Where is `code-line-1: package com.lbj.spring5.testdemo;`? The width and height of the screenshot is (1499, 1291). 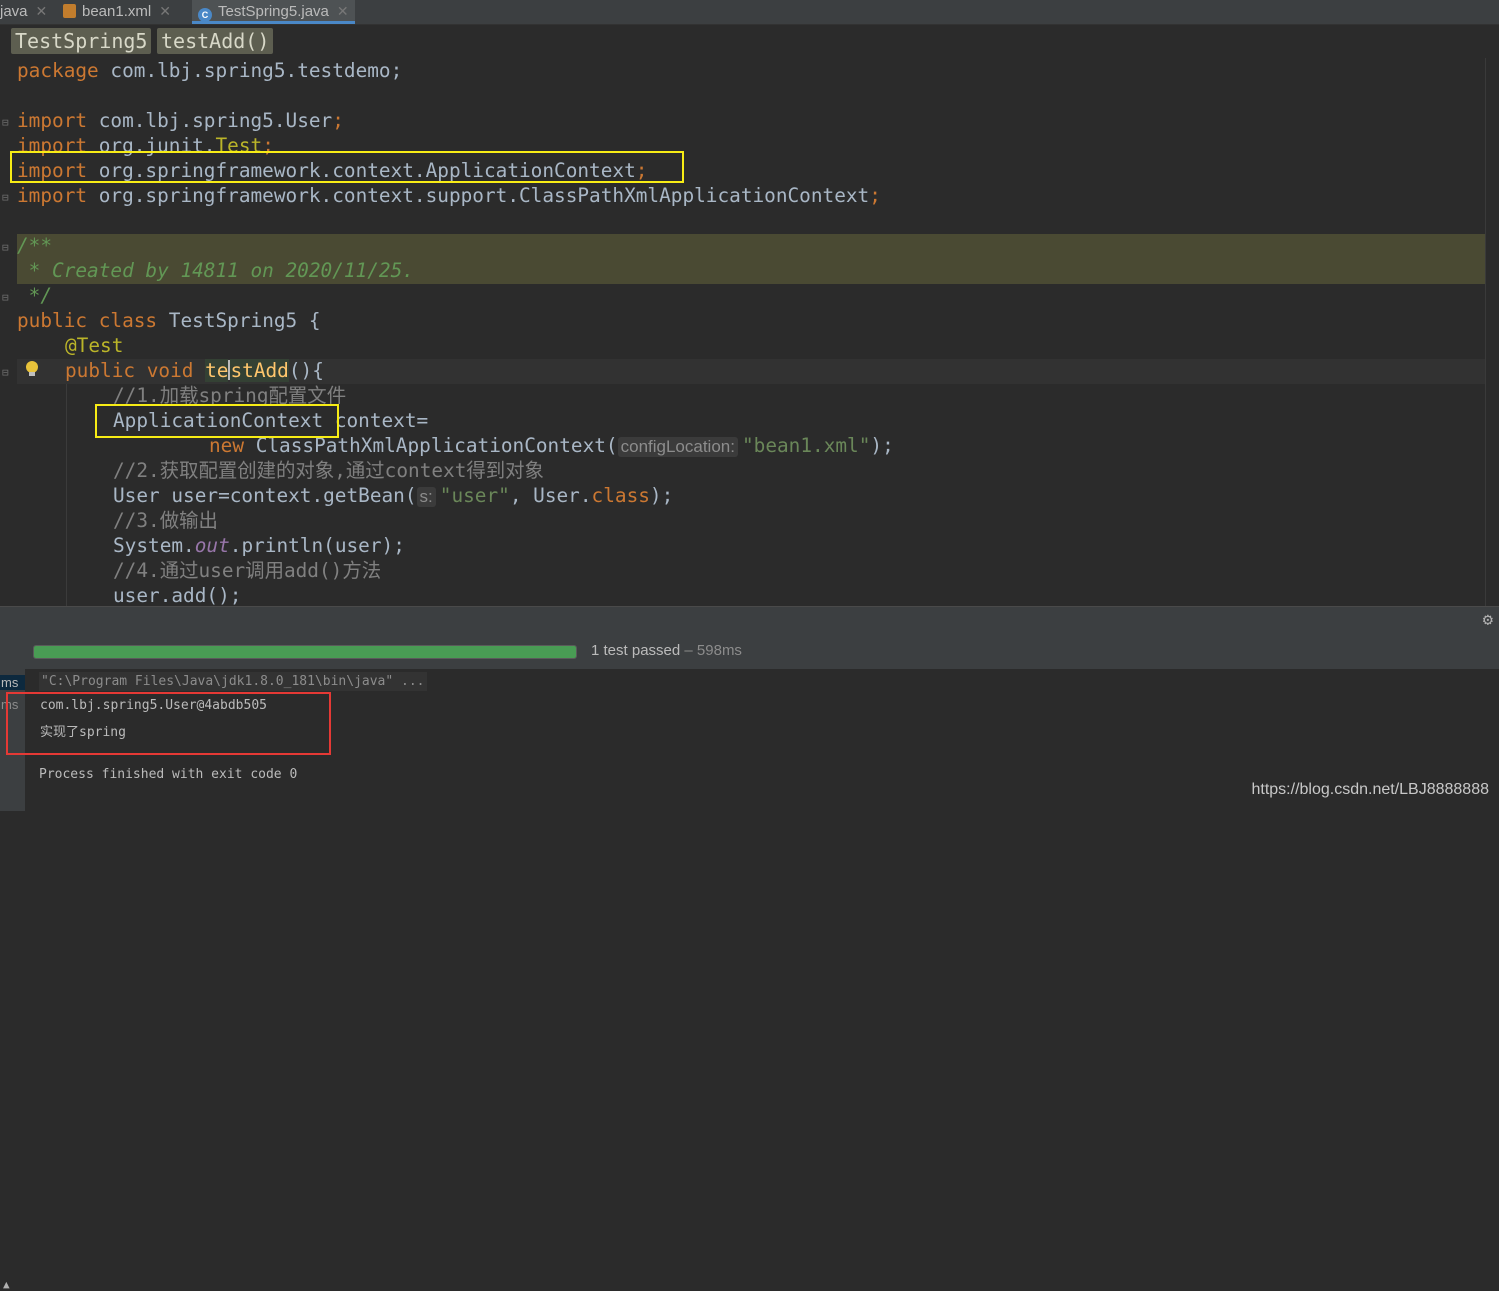
code-line-1: package com.lbj.spring5.testdemo; is located at coordinates (209, 70).